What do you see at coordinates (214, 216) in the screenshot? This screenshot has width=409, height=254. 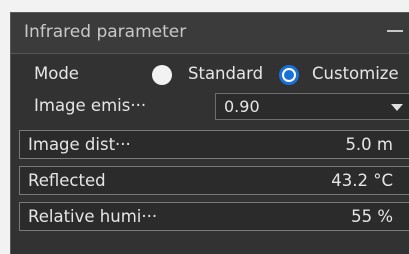 I see `relative-humidity-field: Relative humi··· 55 %` at bounding box center [214, 216].